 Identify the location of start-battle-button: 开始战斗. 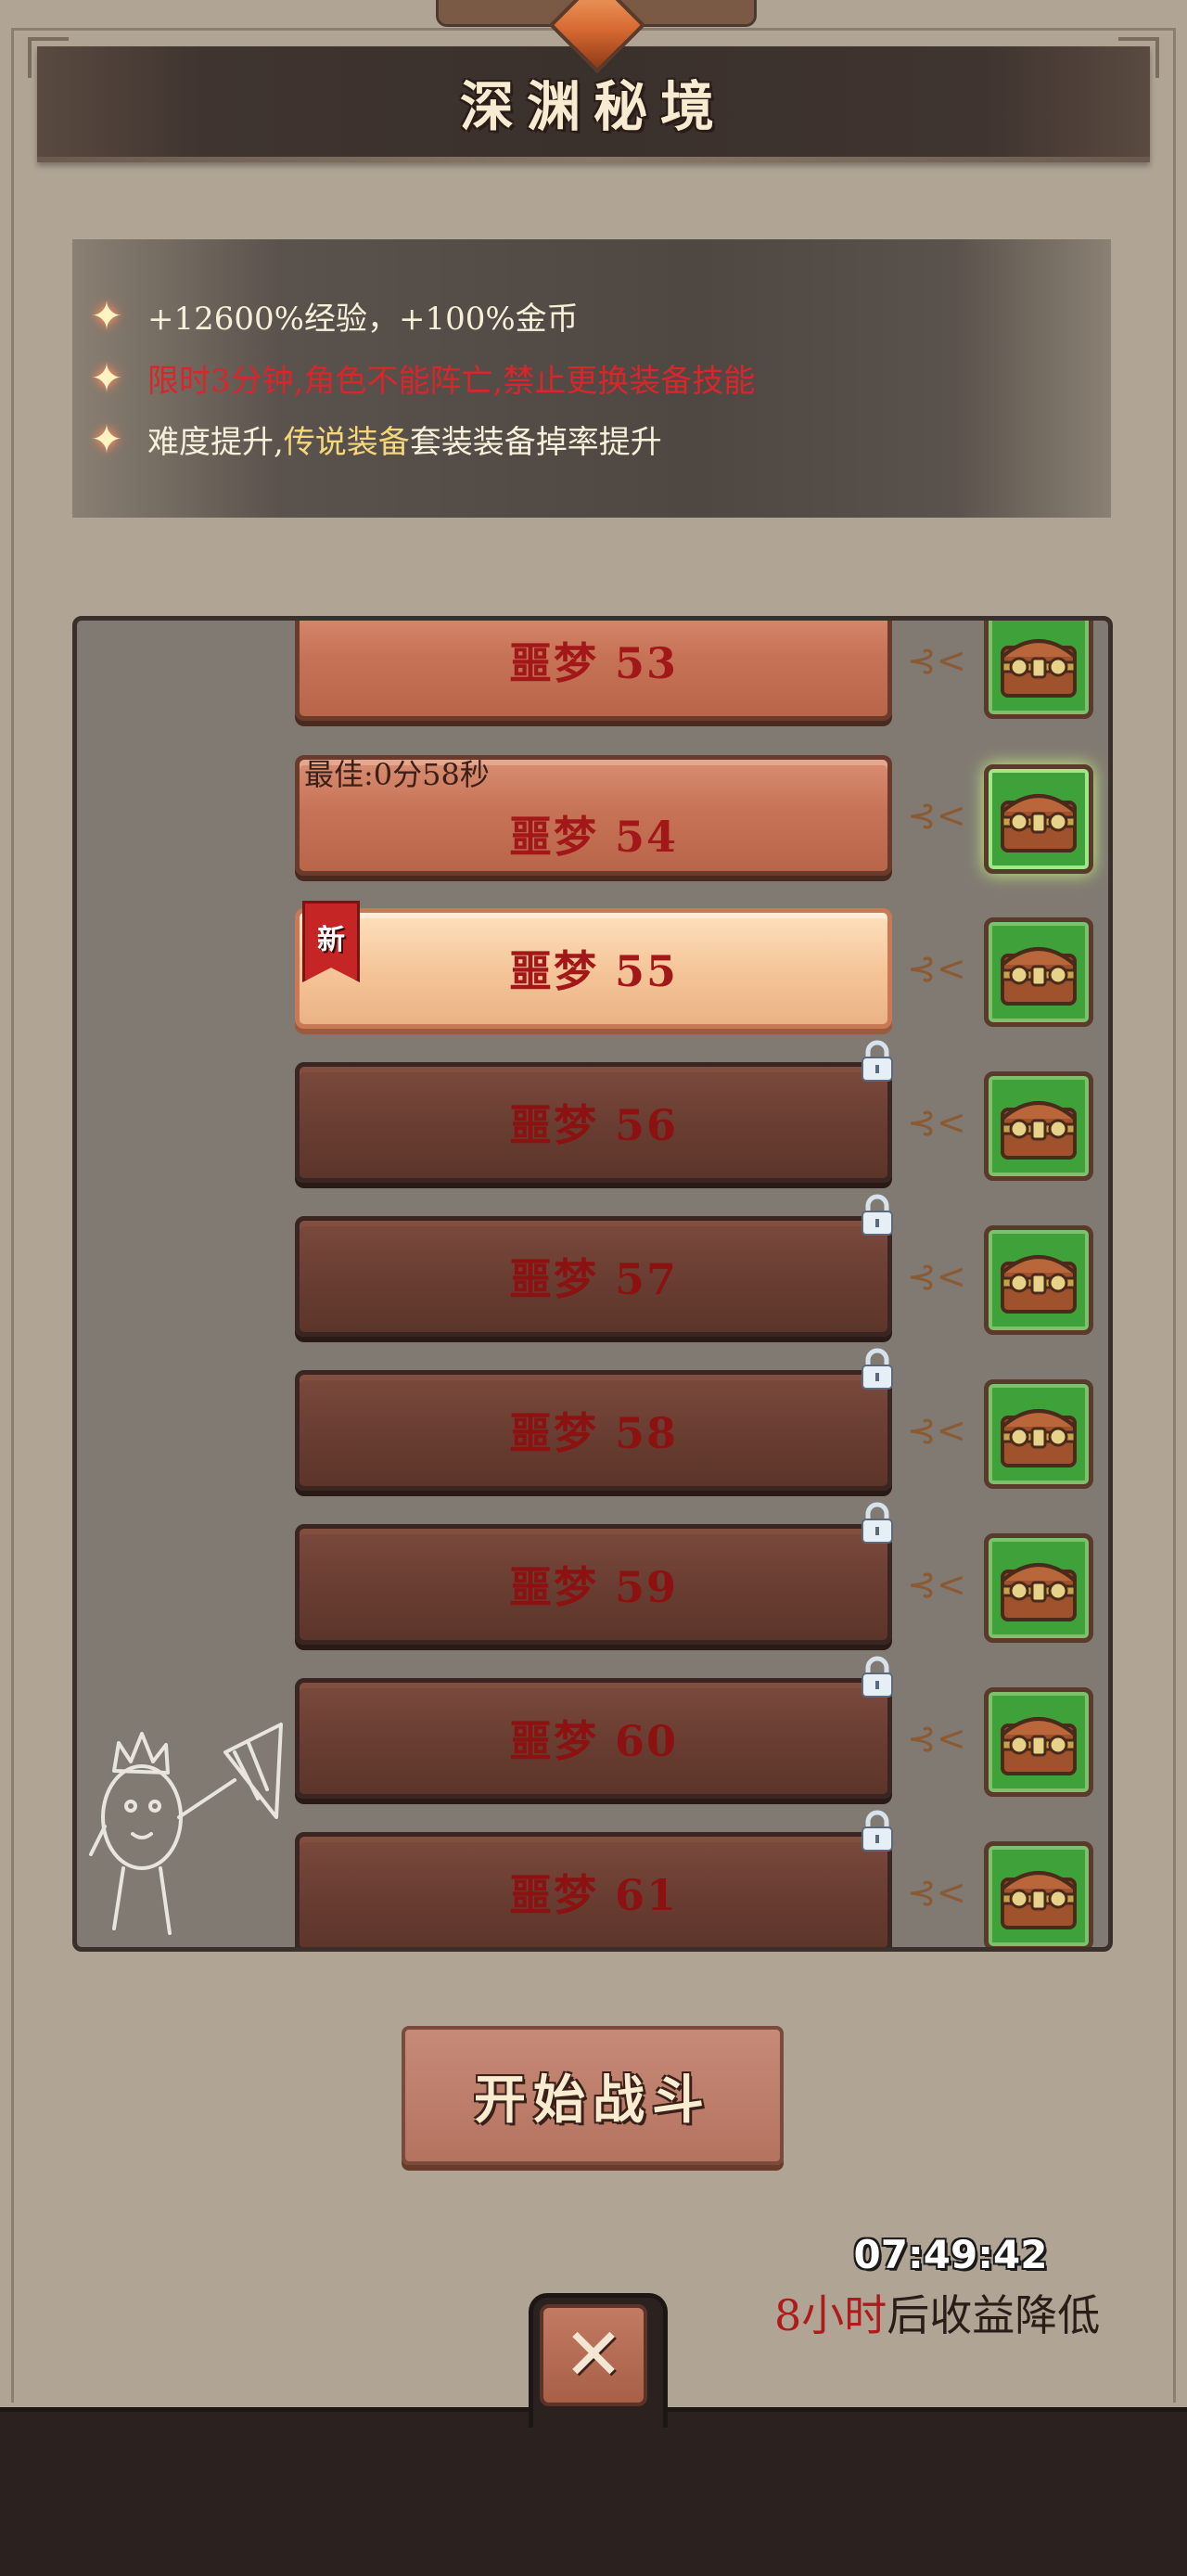
(593, 2095).